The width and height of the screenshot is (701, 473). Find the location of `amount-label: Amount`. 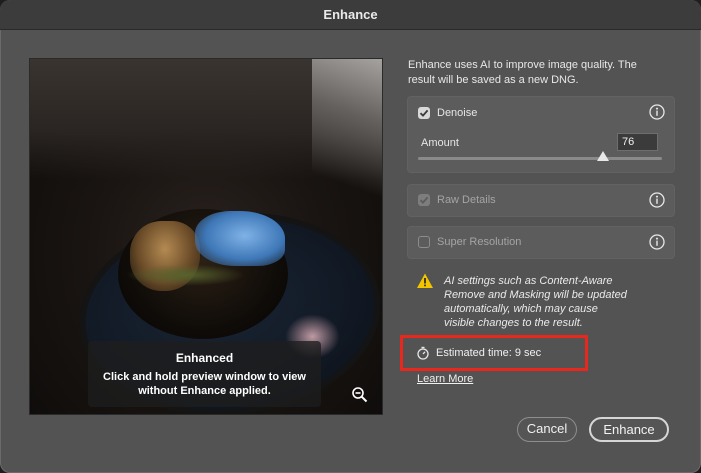

amount-label: Amount is located at coordinates (440, 143).